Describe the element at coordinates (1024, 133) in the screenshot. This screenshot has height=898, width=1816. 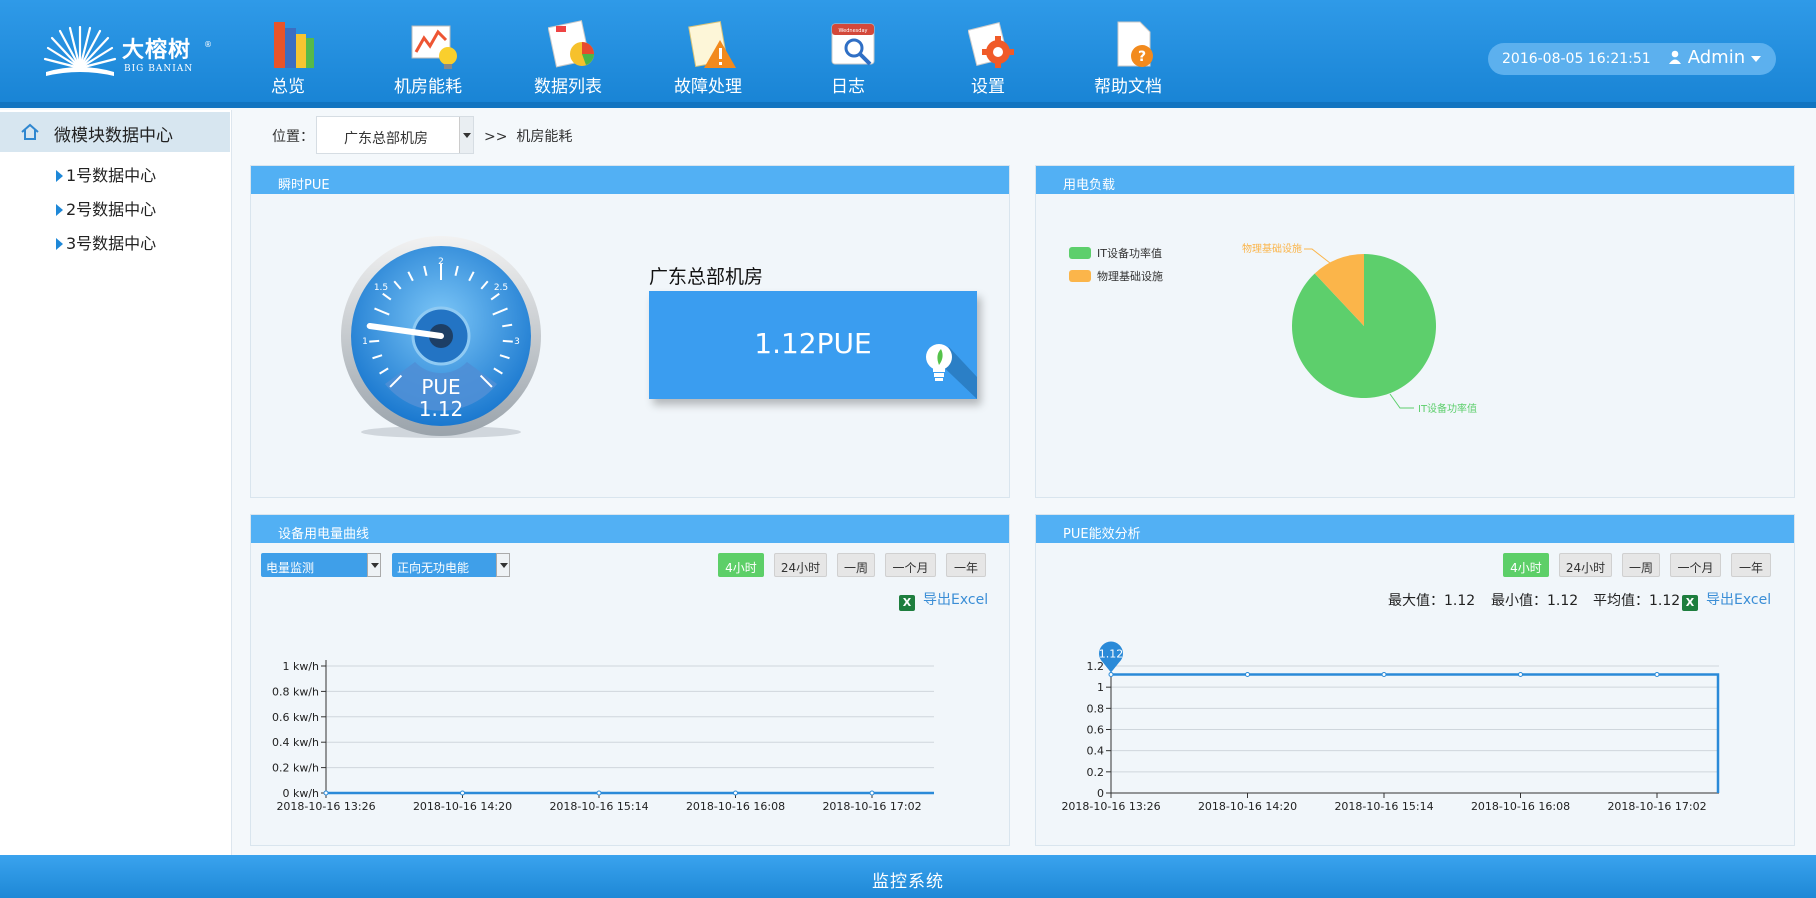
I see `breadcrumb: 位置： 广东总部机房 >> 机房能耗` at that location.